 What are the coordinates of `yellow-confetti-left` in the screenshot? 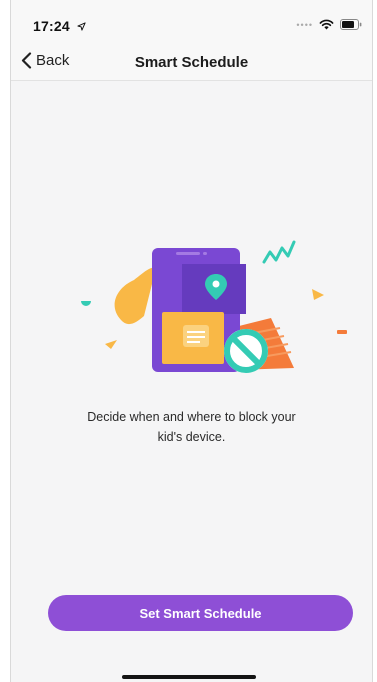 It's located at (111, 344).